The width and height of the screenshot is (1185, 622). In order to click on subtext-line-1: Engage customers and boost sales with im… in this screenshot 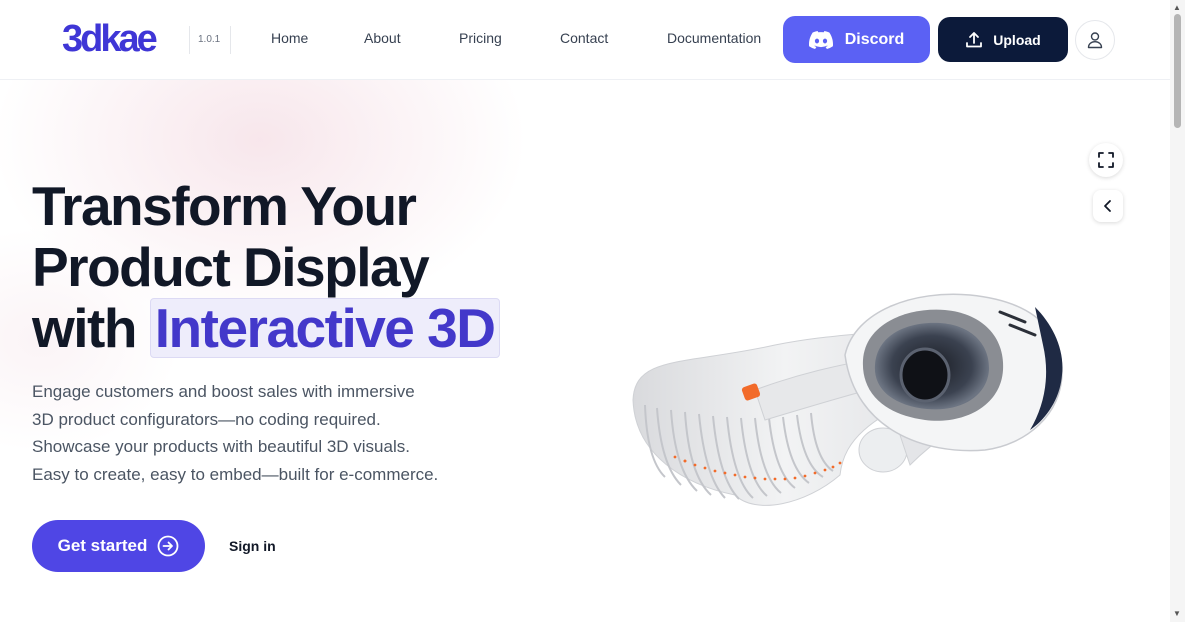, I will do `click(223, 391)`.